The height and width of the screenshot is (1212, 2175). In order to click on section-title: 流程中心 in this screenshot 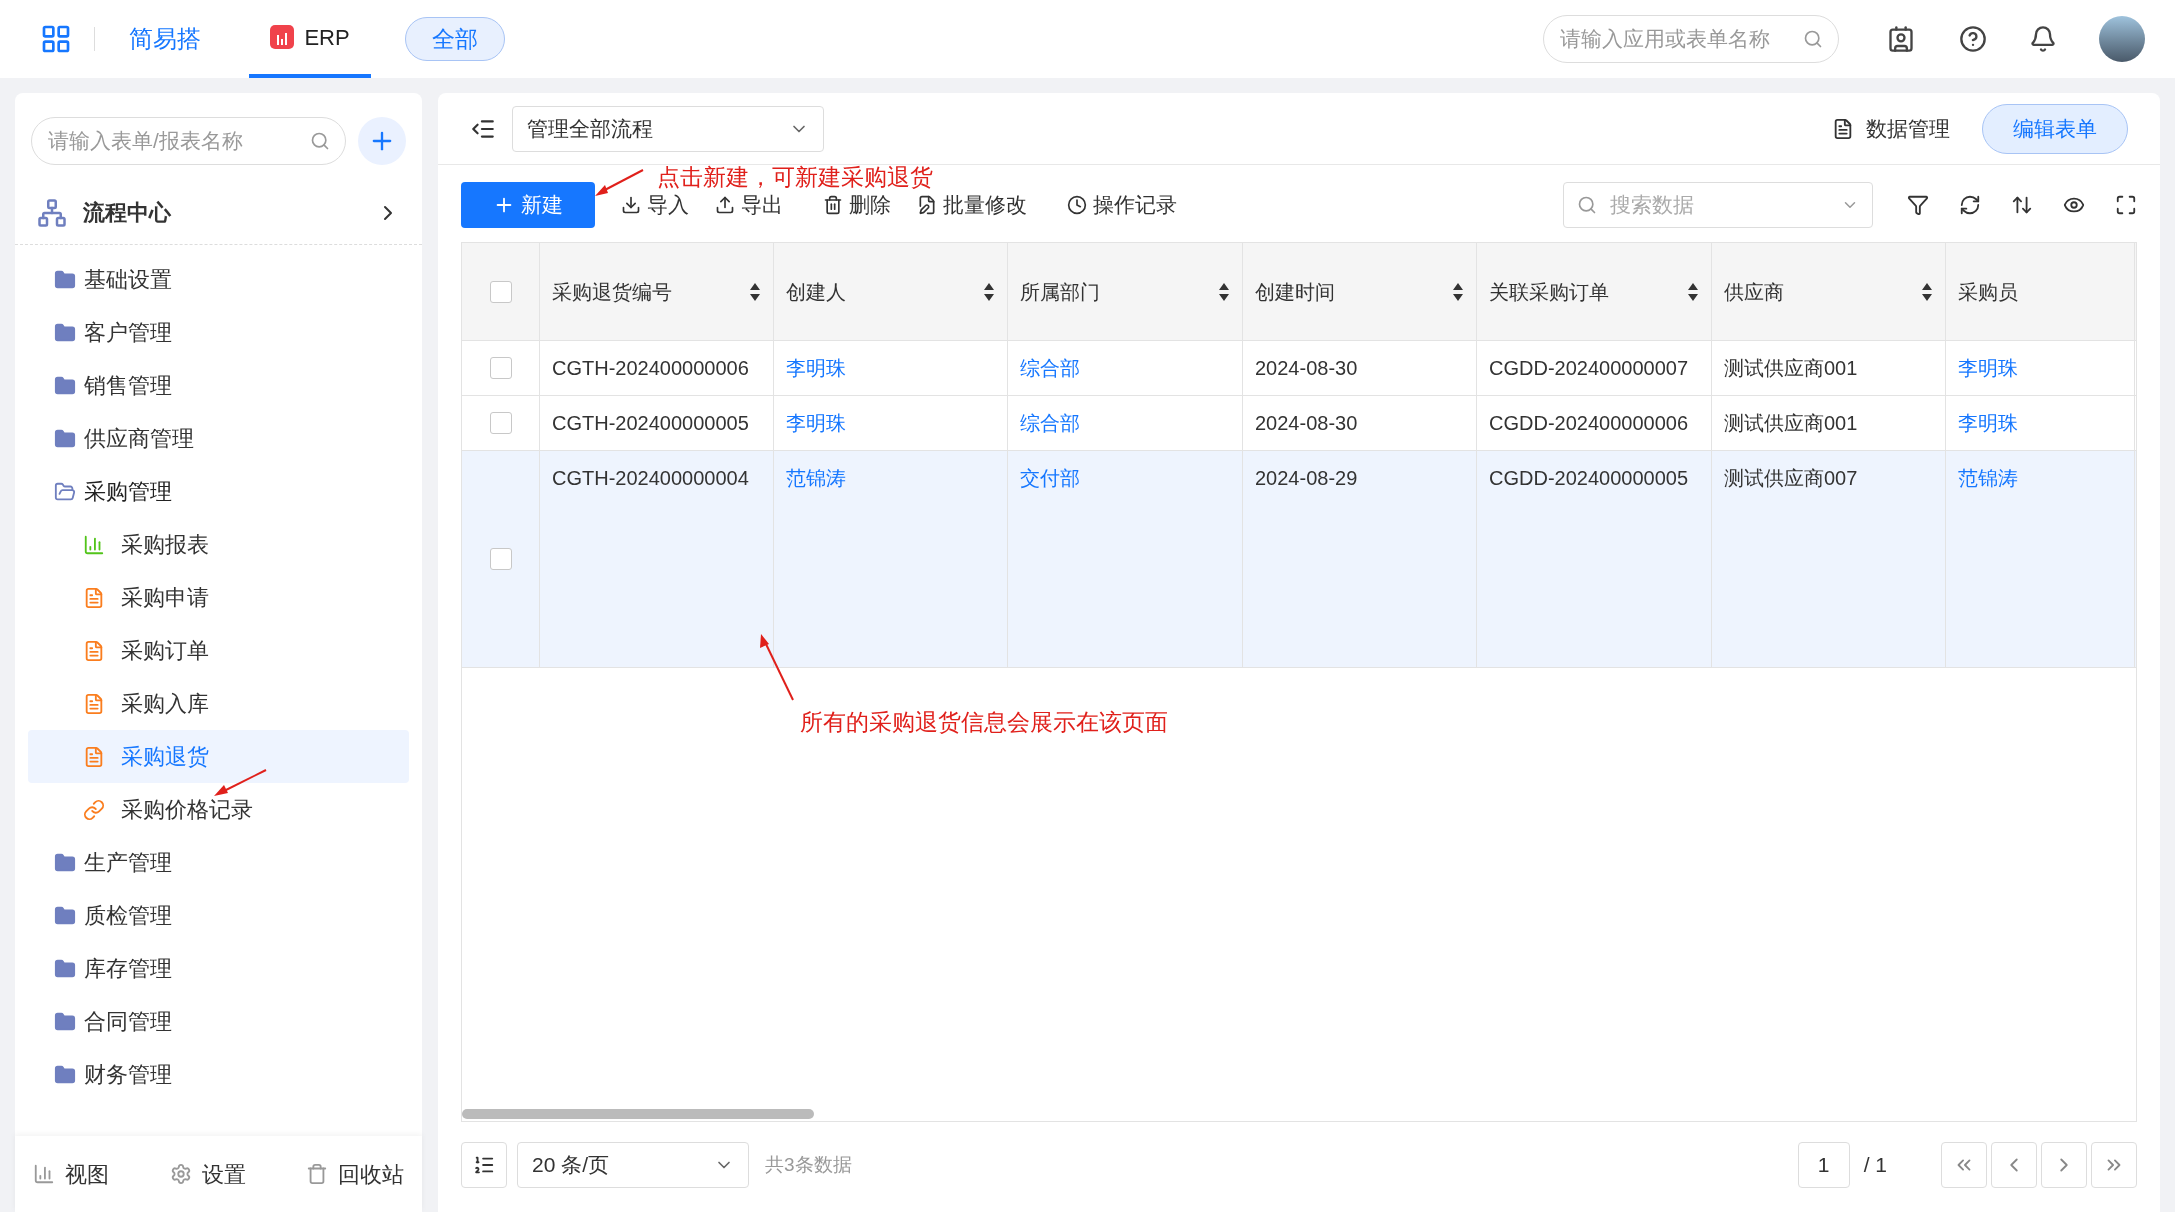, I will do `click(127, 213)`.